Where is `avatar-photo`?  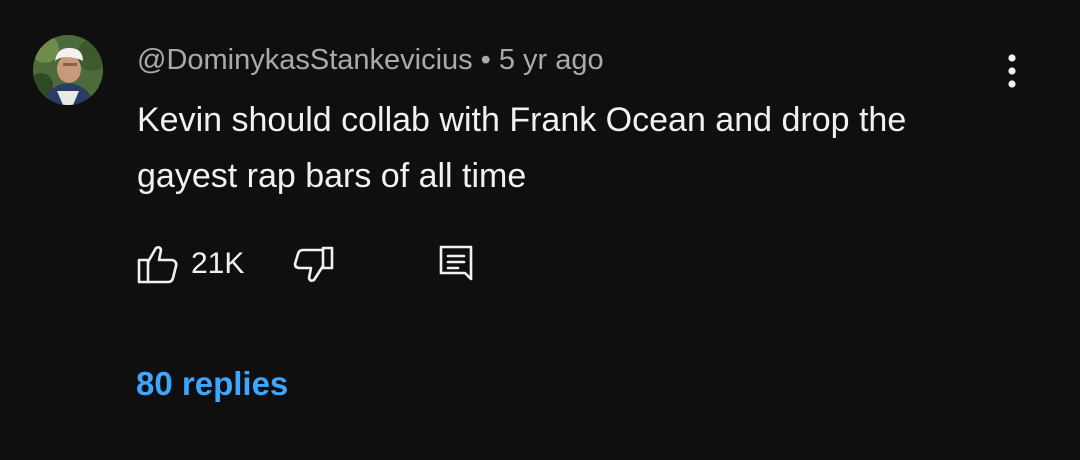 avatar-photo is located at coordinates (68, 70).